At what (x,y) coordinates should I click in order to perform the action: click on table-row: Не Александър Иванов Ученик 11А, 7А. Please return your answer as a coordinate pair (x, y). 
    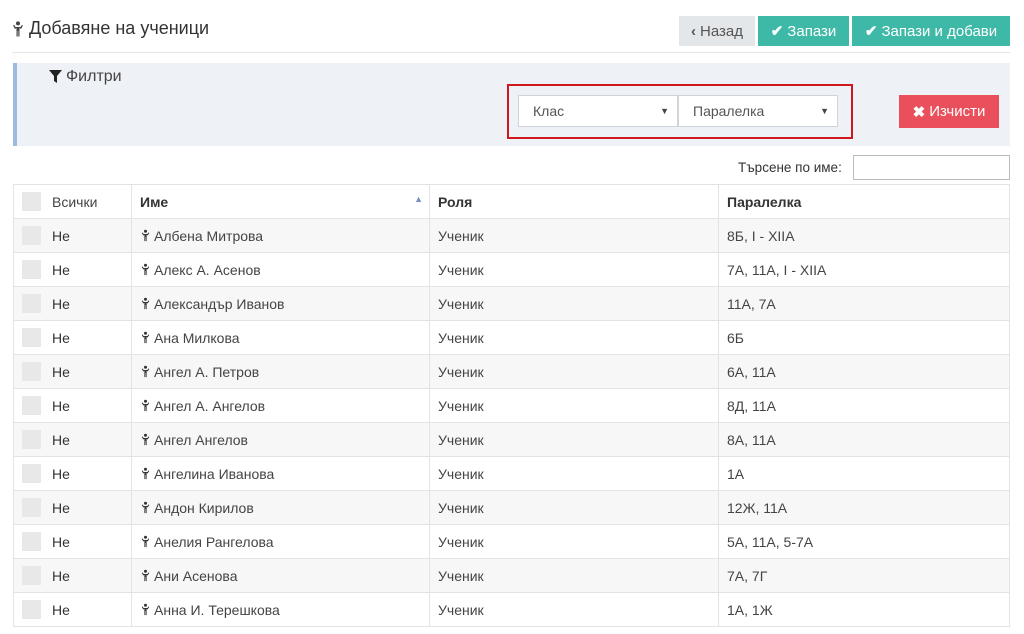
    Looking at the image, I should click on (511, 303).